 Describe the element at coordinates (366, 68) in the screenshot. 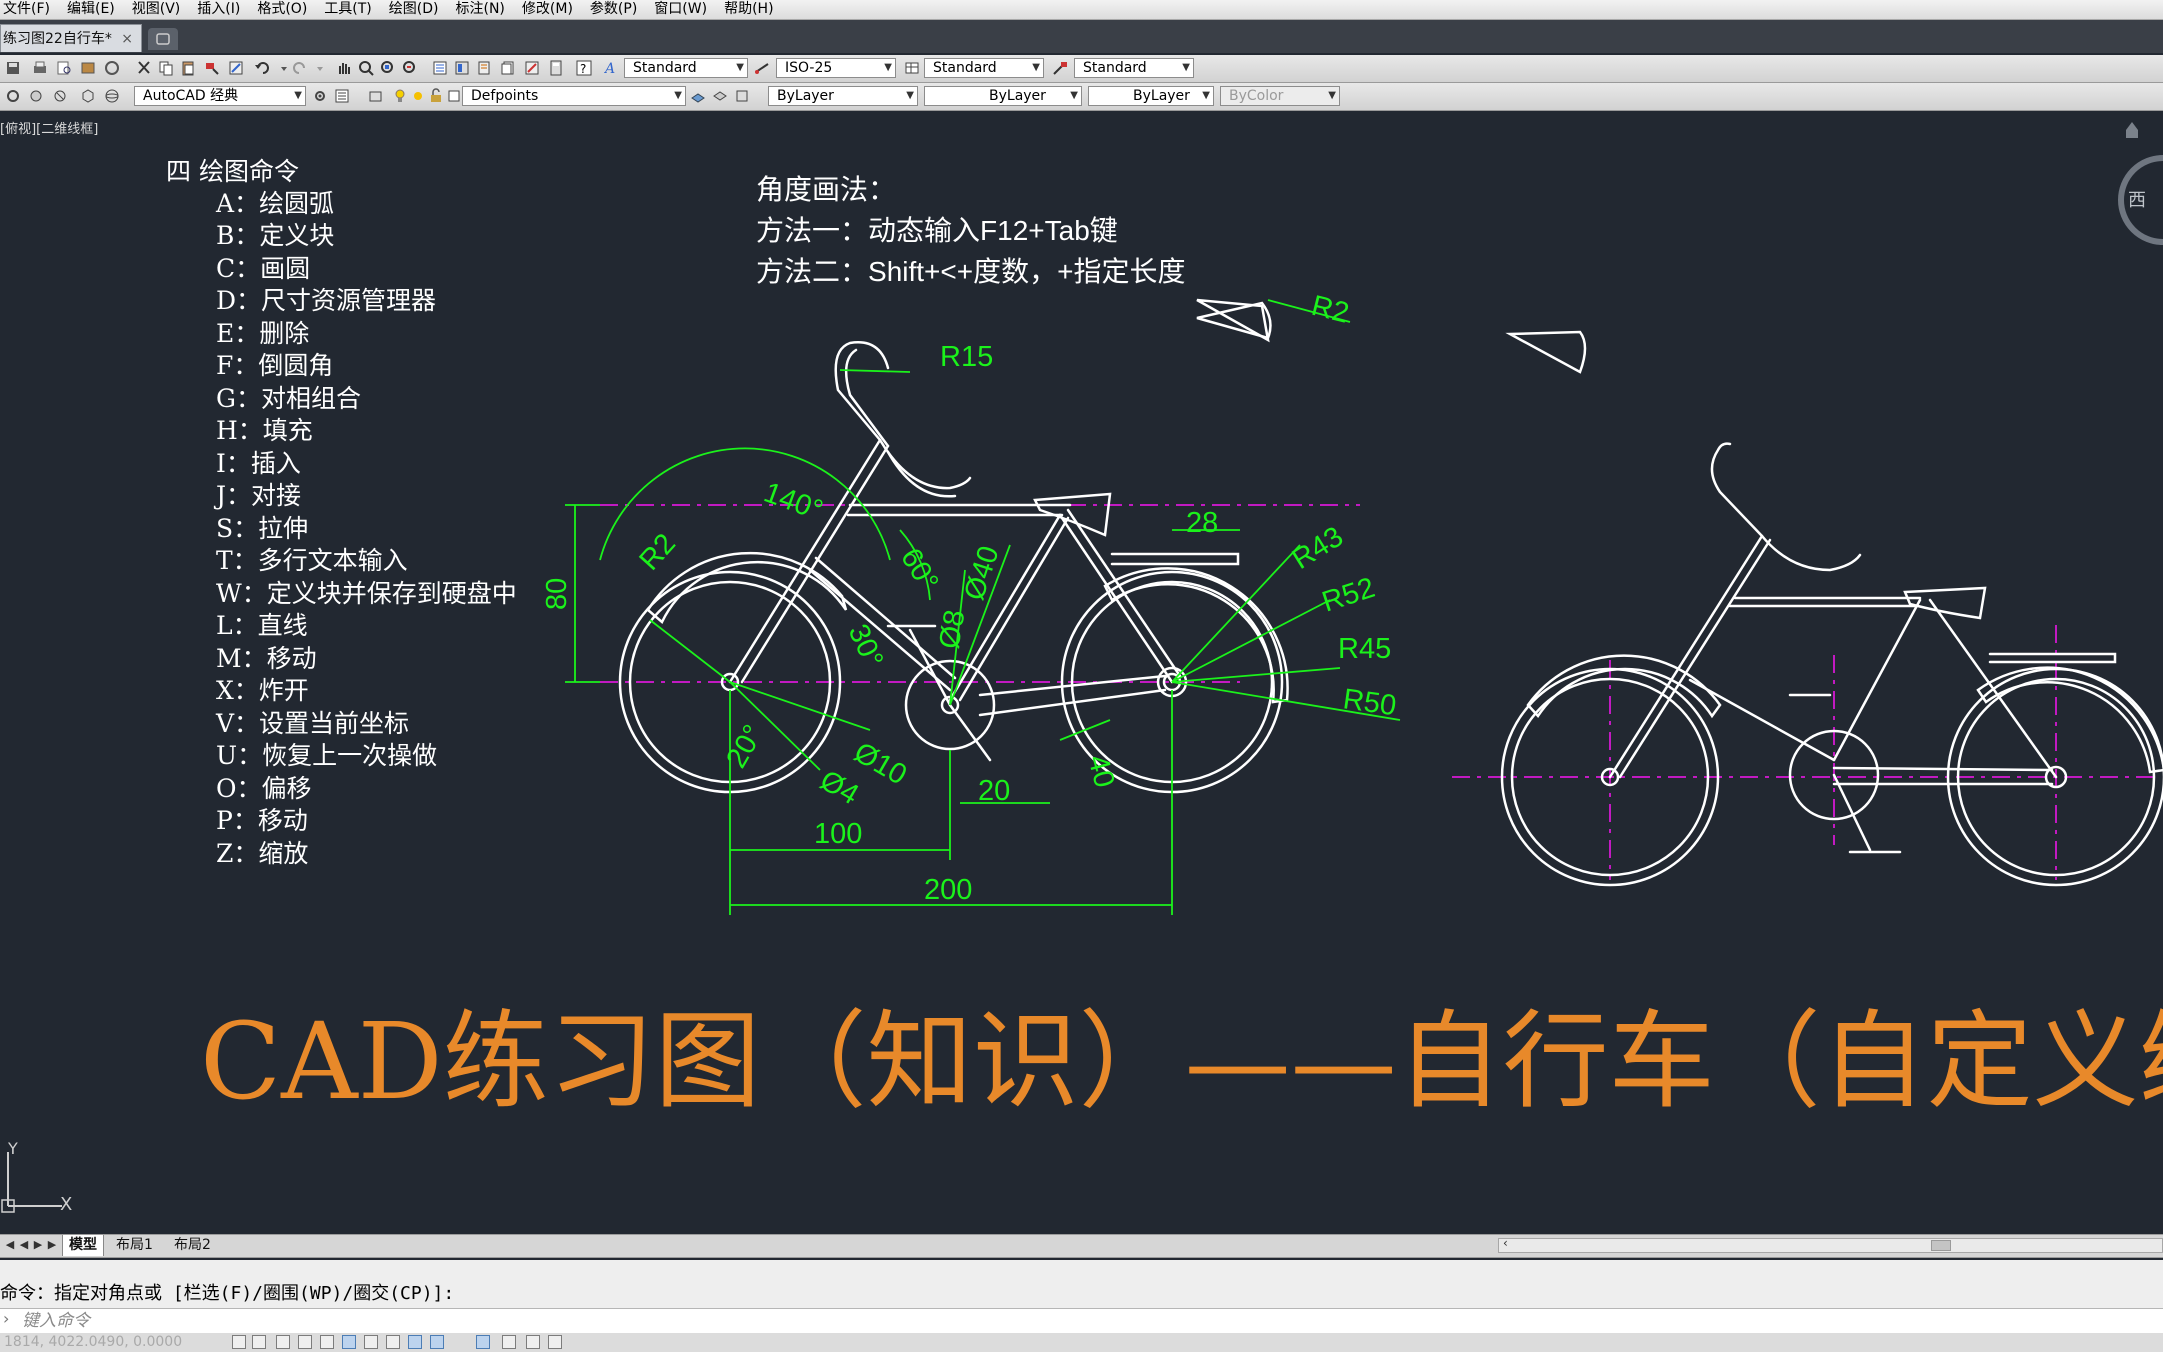

I see `zoom-realtime-icon` at that location.